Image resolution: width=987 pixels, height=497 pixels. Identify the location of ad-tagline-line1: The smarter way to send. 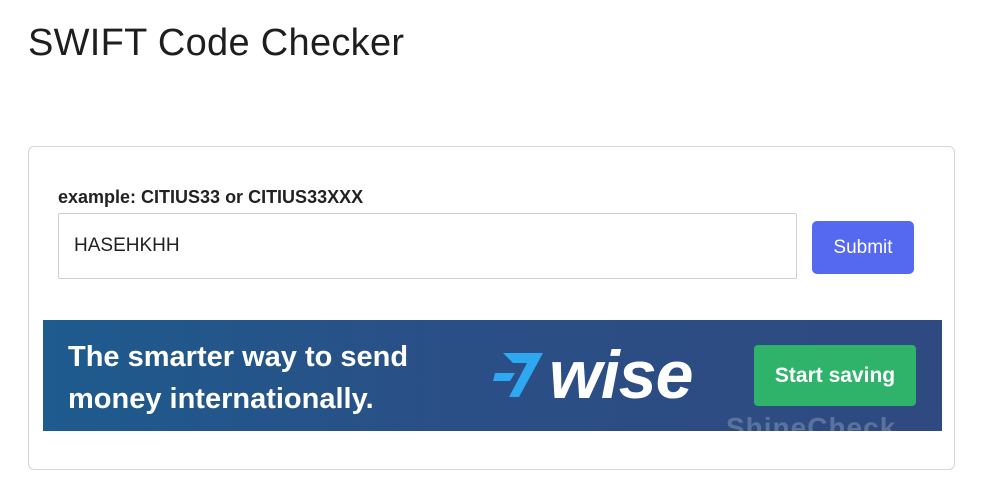
(238, 357).